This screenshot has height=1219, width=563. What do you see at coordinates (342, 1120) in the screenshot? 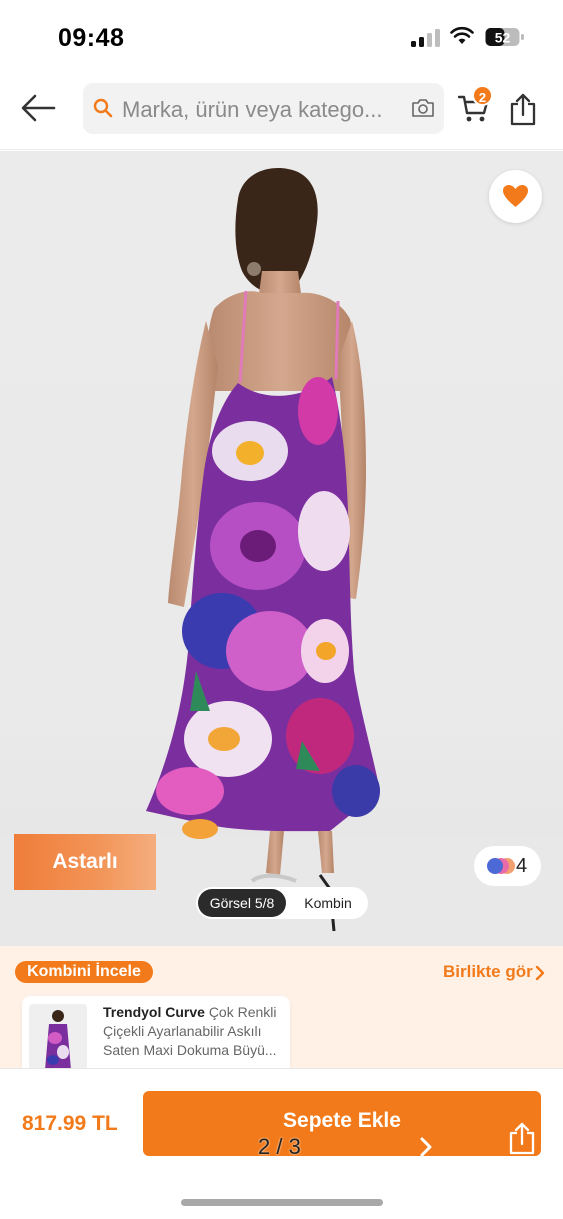
I see `add-to-cart-label: Sepete Ekle` at bounding box center [342, 1120].